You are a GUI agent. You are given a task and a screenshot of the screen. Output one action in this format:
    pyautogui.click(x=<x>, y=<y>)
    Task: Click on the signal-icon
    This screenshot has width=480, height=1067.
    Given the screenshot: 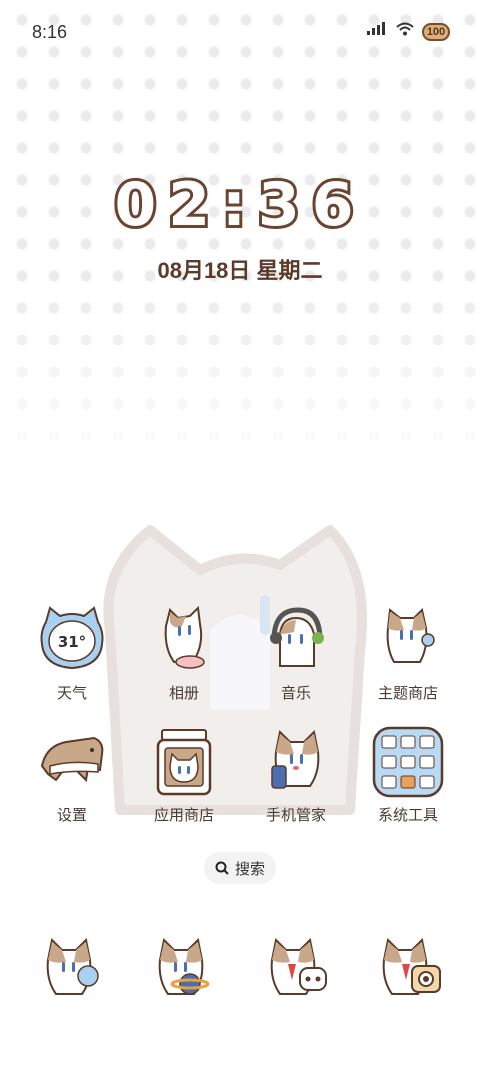 What is the action you would take?
    pyautogui.click(x=377, y=31)
    